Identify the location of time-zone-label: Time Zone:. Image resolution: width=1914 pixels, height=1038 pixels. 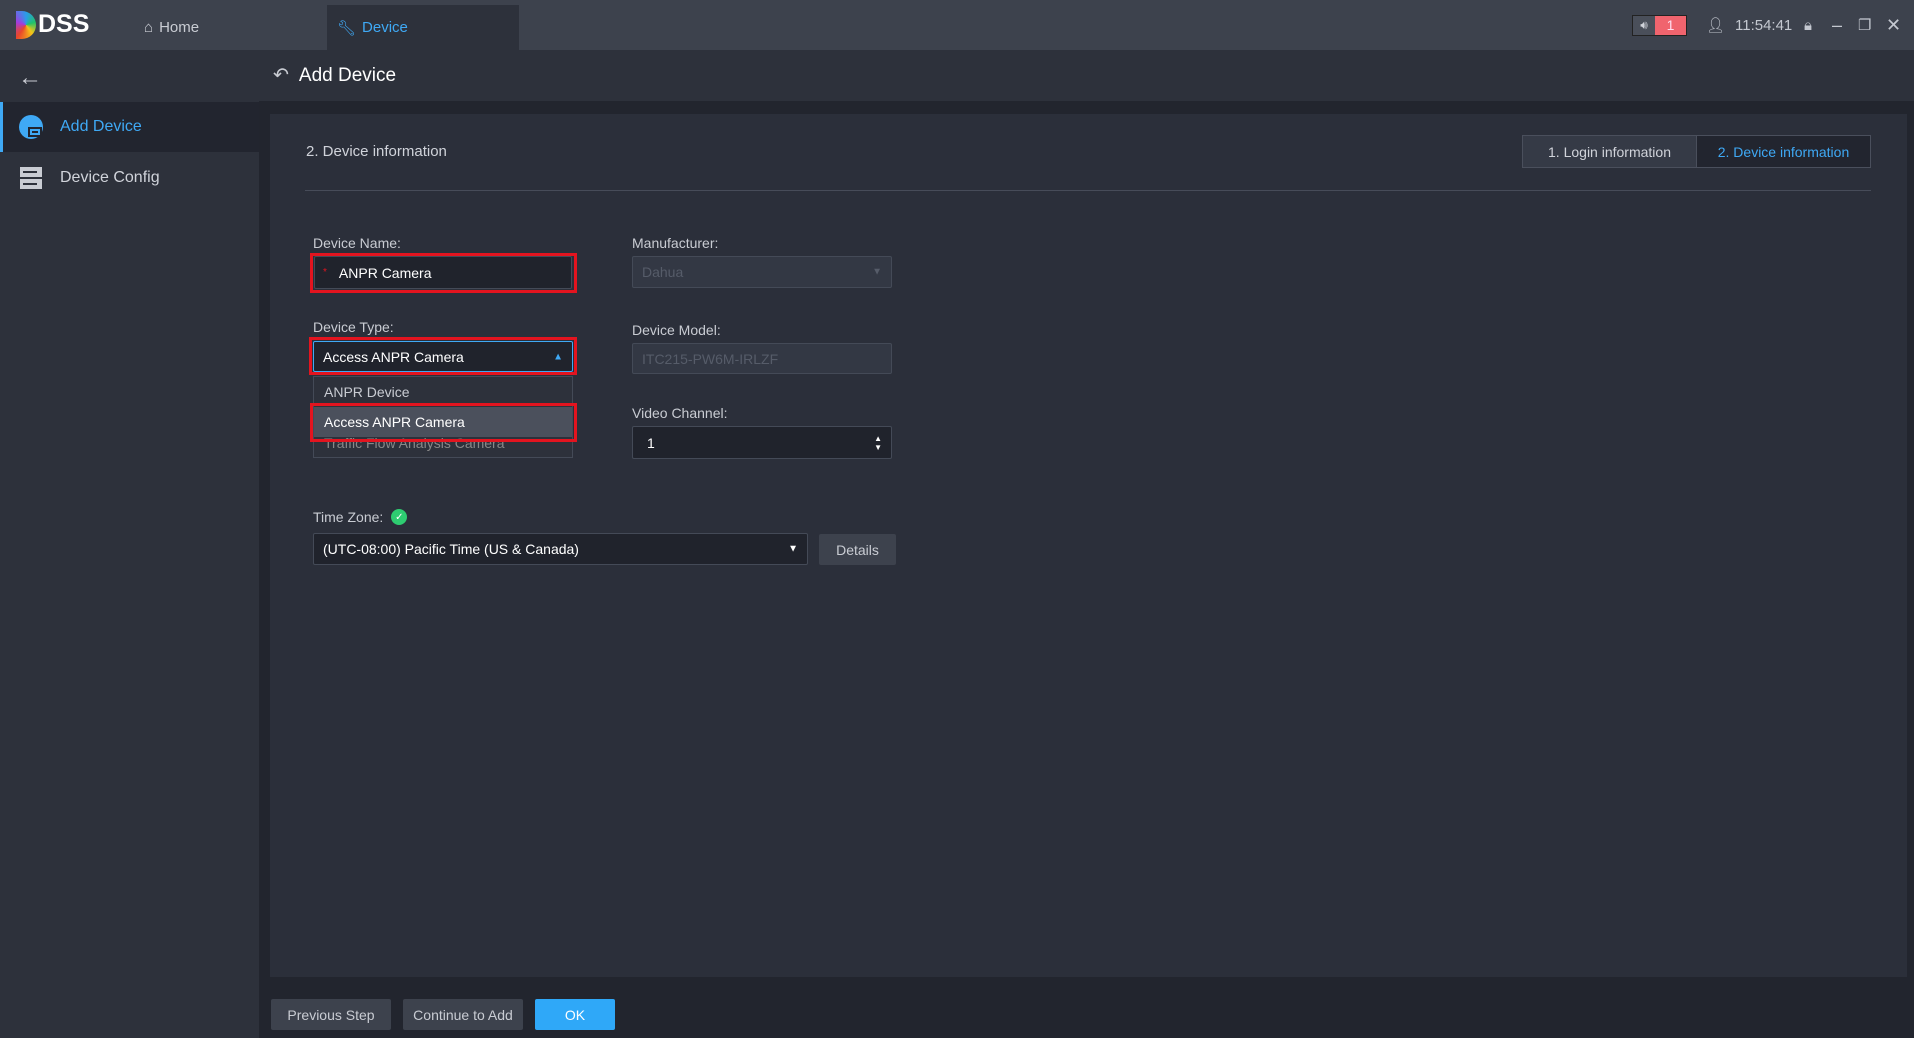
(348, 517).